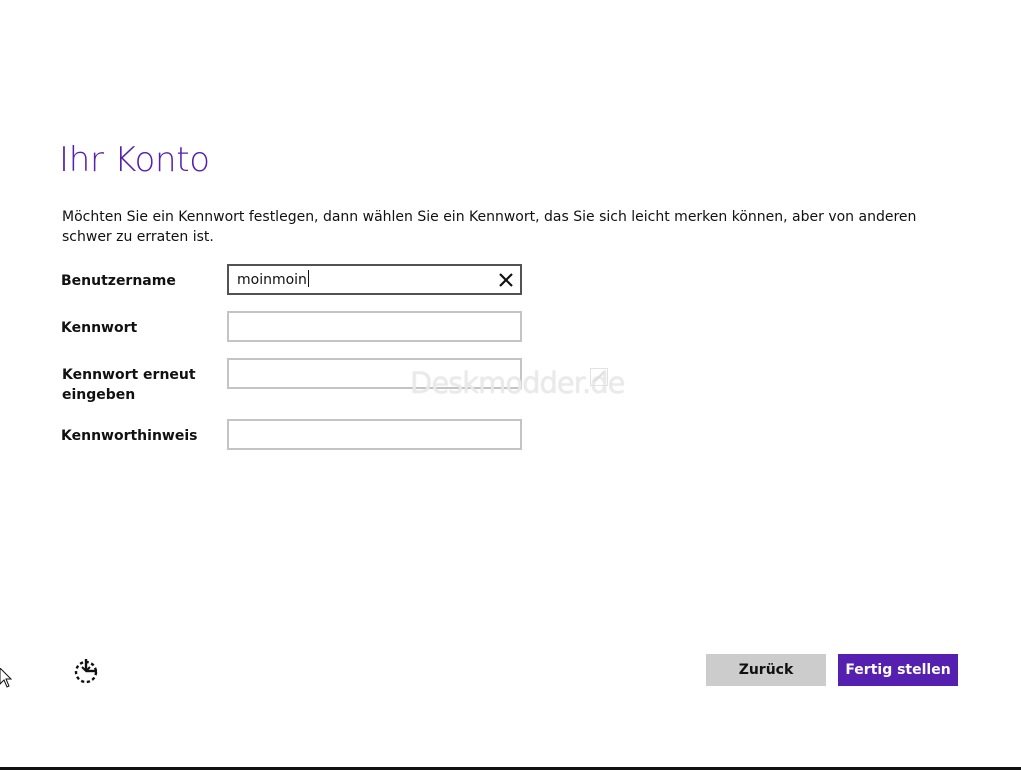 The width and height of the screenshot is (1021, 770). Describe the element at coordinates (118, 281) in the screenshot. I see `username-label: Benutzername` at that location.